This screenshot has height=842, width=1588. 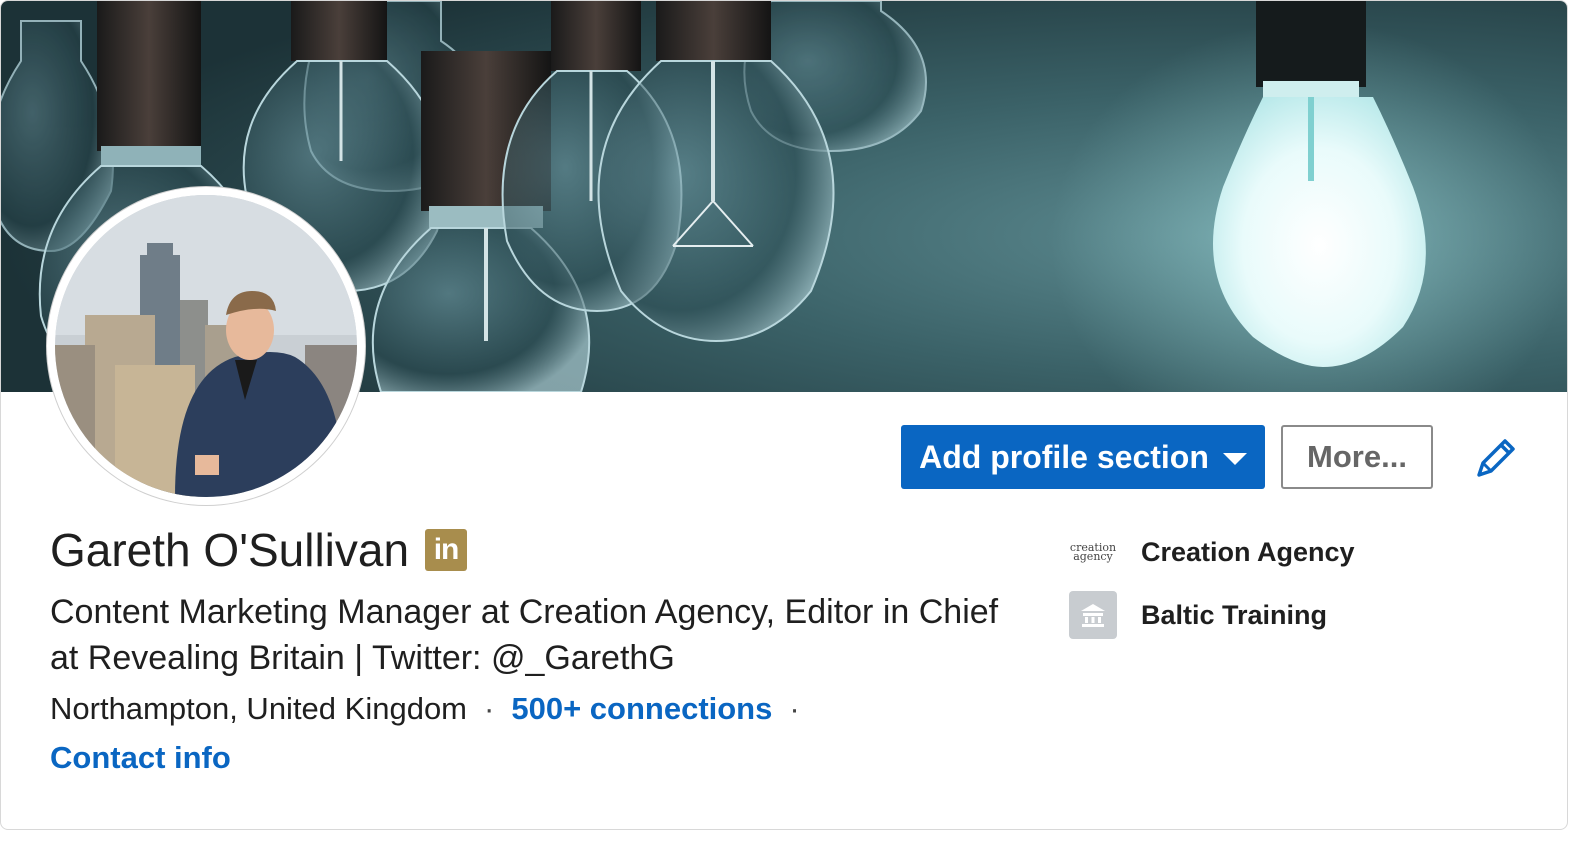 What do you see at coordinates (1248, 551) in the screenshot?
I see `org-name: Creation Agency` at bounding box center [1248, 551].